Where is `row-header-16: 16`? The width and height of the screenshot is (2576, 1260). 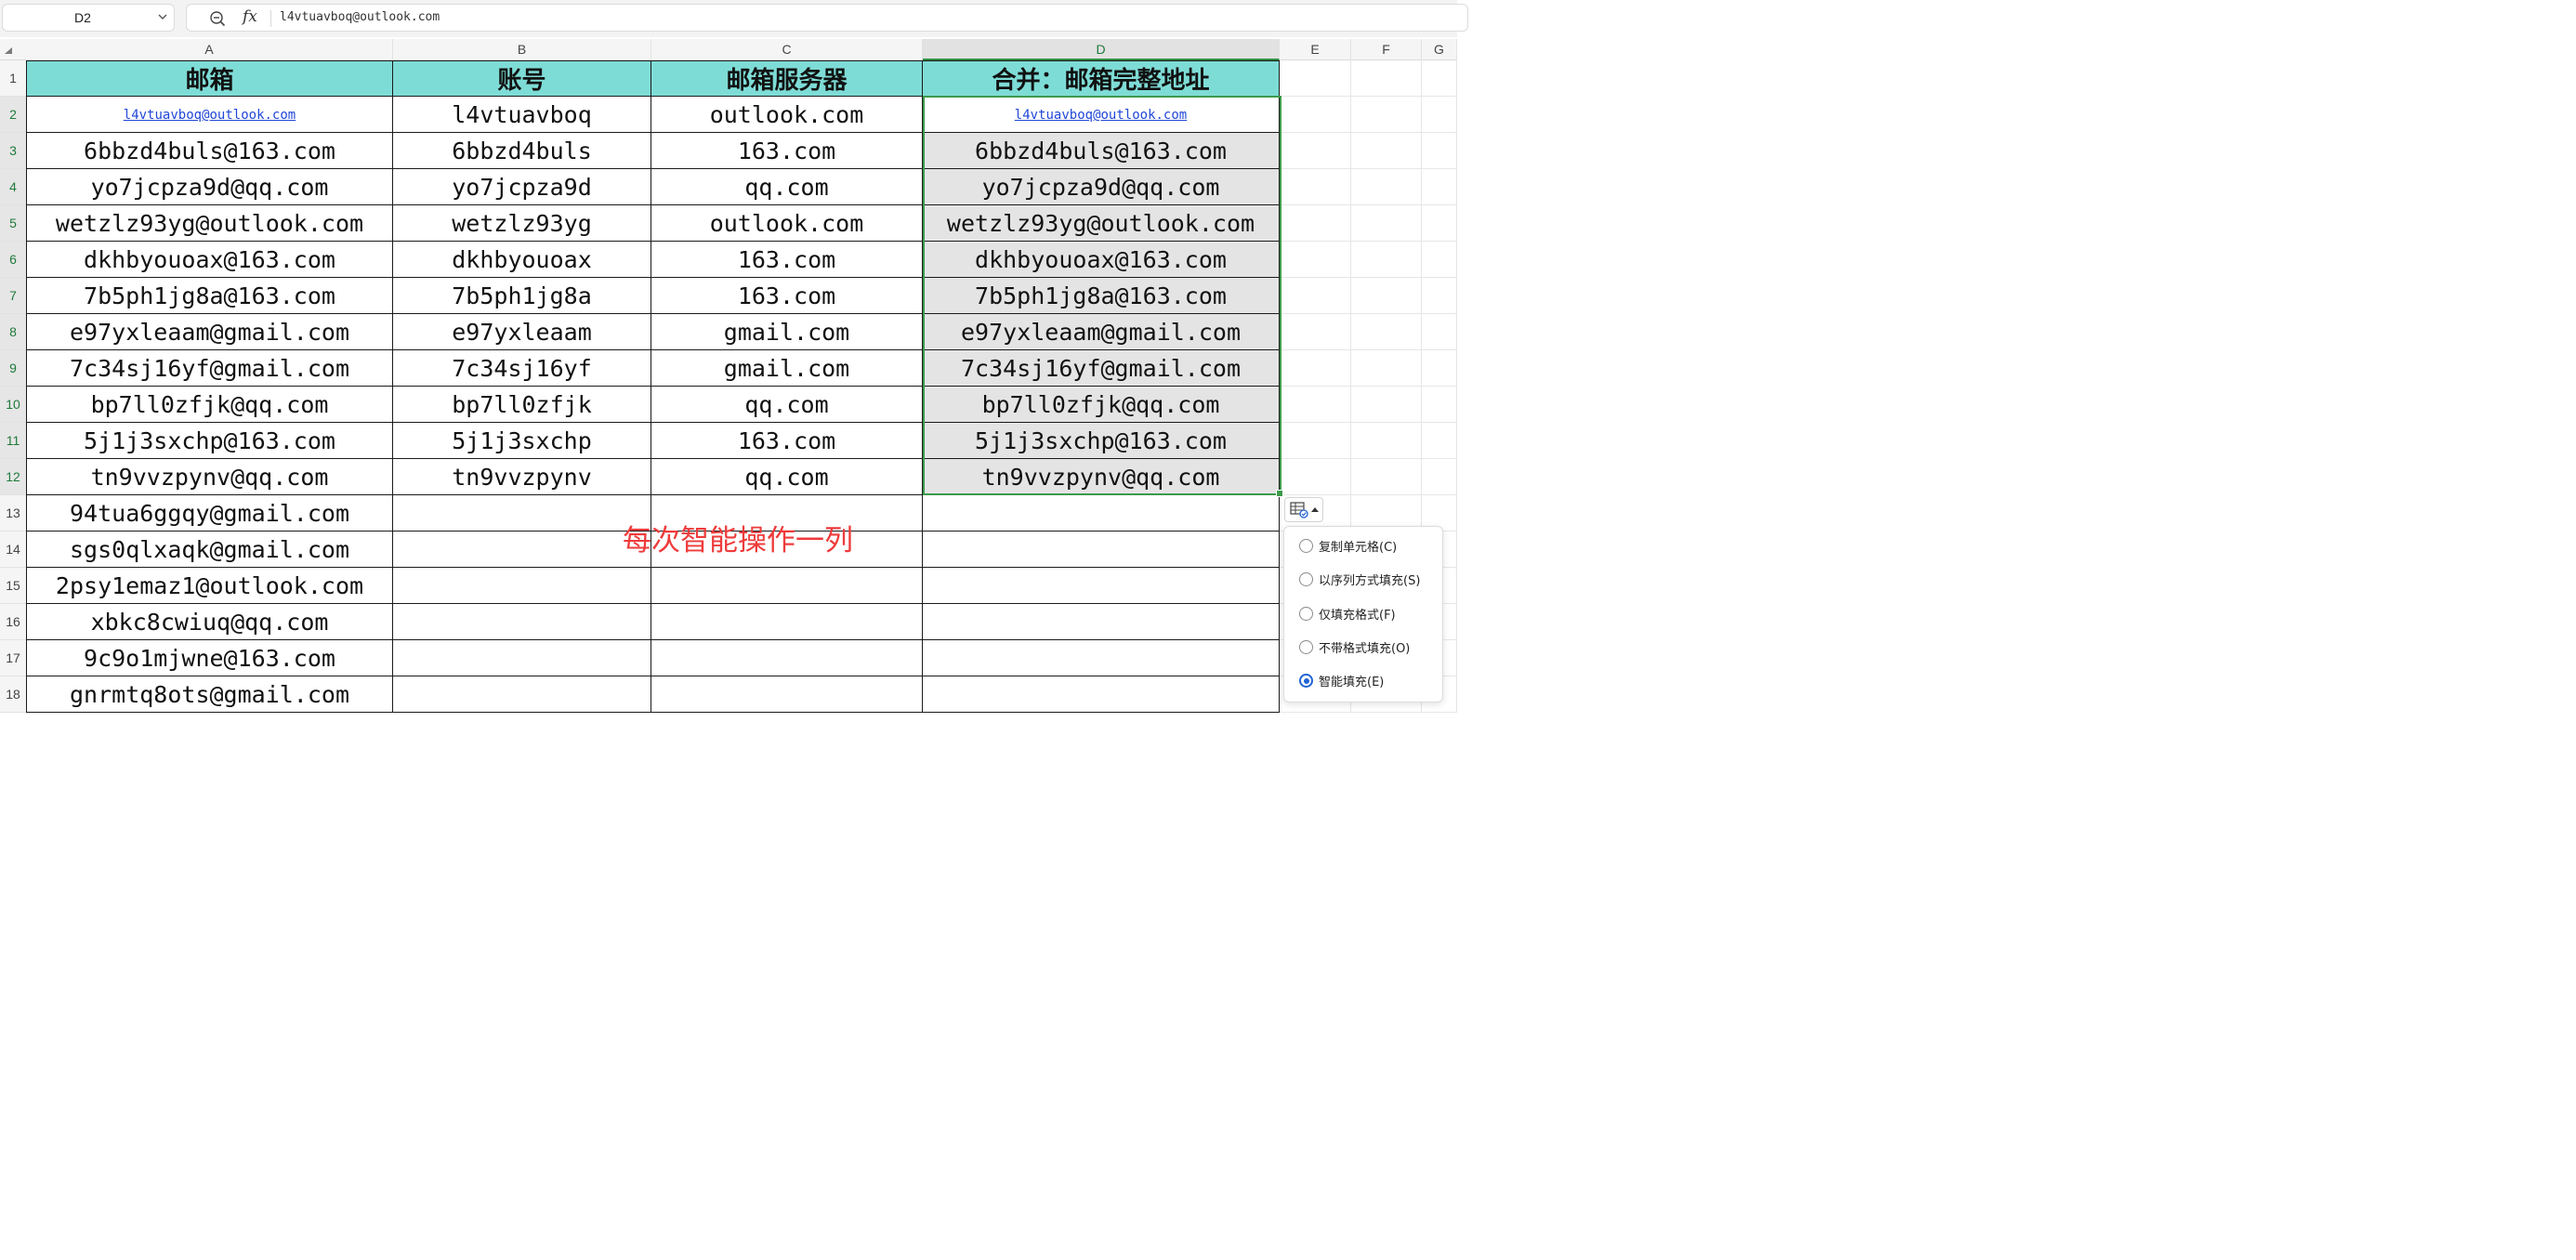 row-header-16: 16 is located at coordinates (13, 622).